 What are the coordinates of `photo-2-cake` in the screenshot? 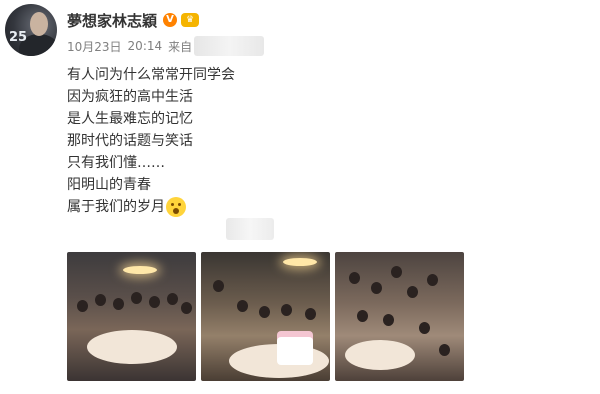 It's located at (295, 351).